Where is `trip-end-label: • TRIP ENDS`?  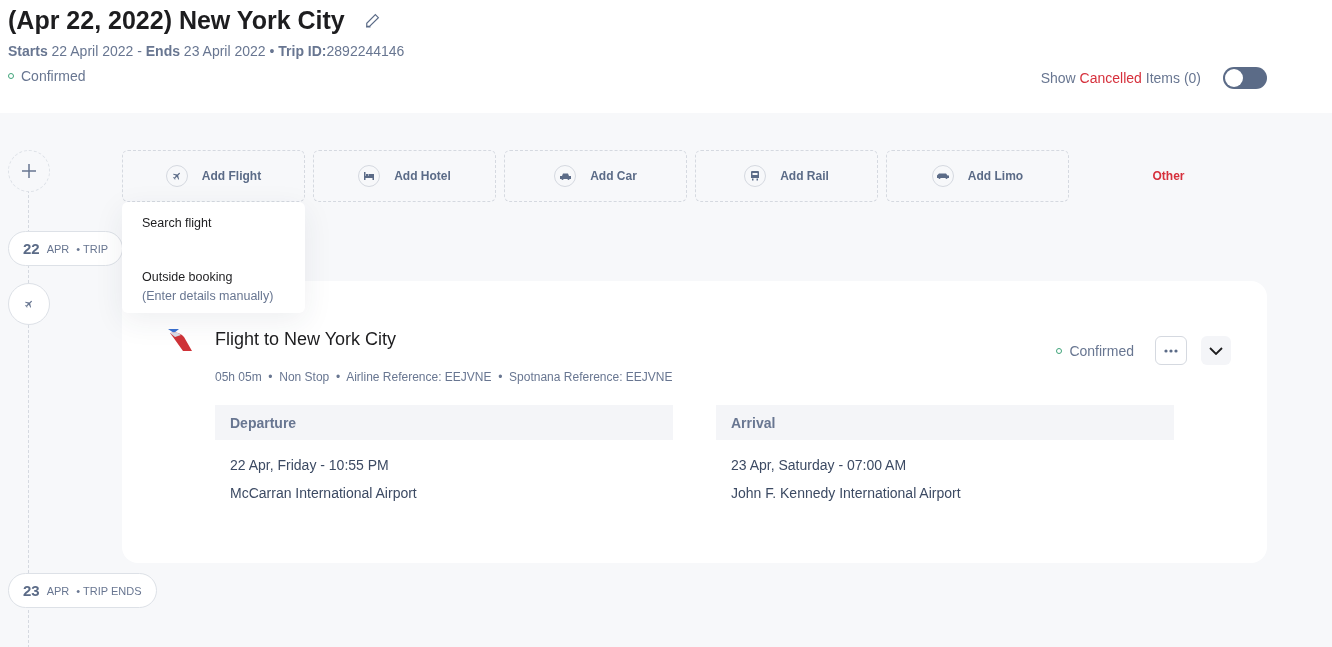 trip-end-label: • TRIP ENDS is located at coordinates (109, 590).